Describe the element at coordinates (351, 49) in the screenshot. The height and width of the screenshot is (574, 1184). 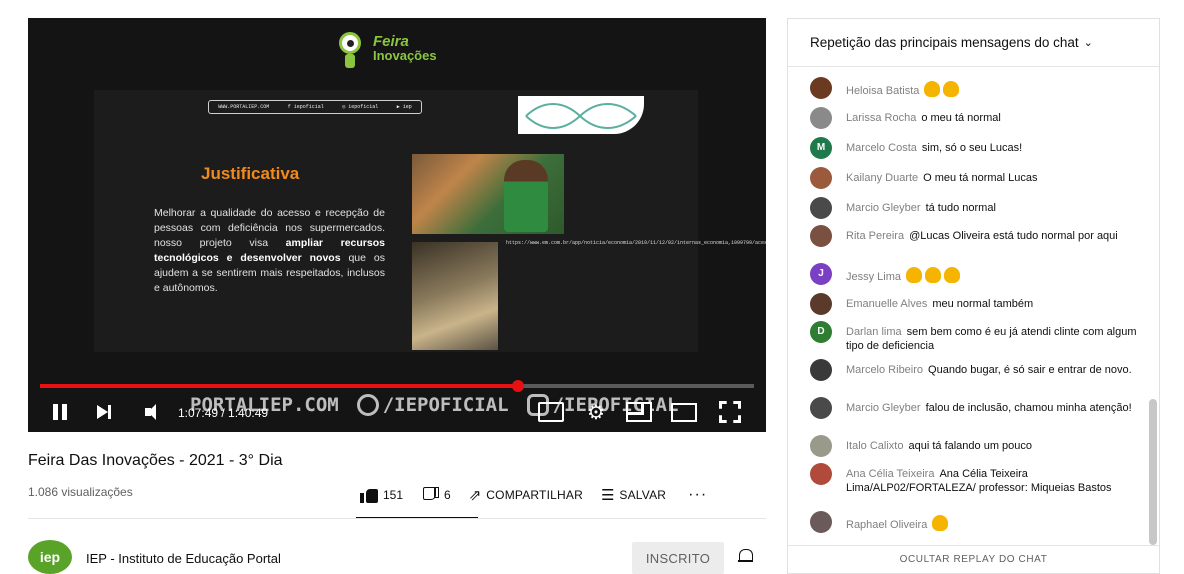
I see `mascot-logo-icon` at that location.